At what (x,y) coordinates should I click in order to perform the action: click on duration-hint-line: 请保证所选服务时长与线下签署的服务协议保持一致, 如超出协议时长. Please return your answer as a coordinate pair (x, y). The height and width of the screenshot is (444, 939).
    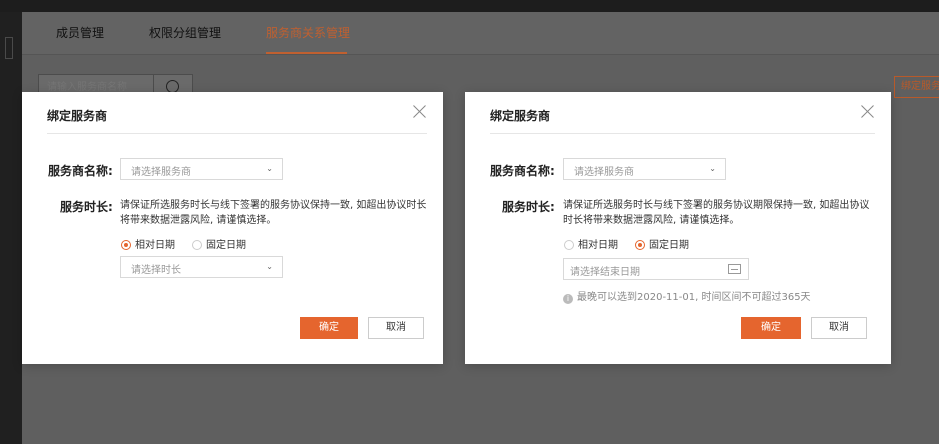
    Looking at the image, I should click on (273, 205).